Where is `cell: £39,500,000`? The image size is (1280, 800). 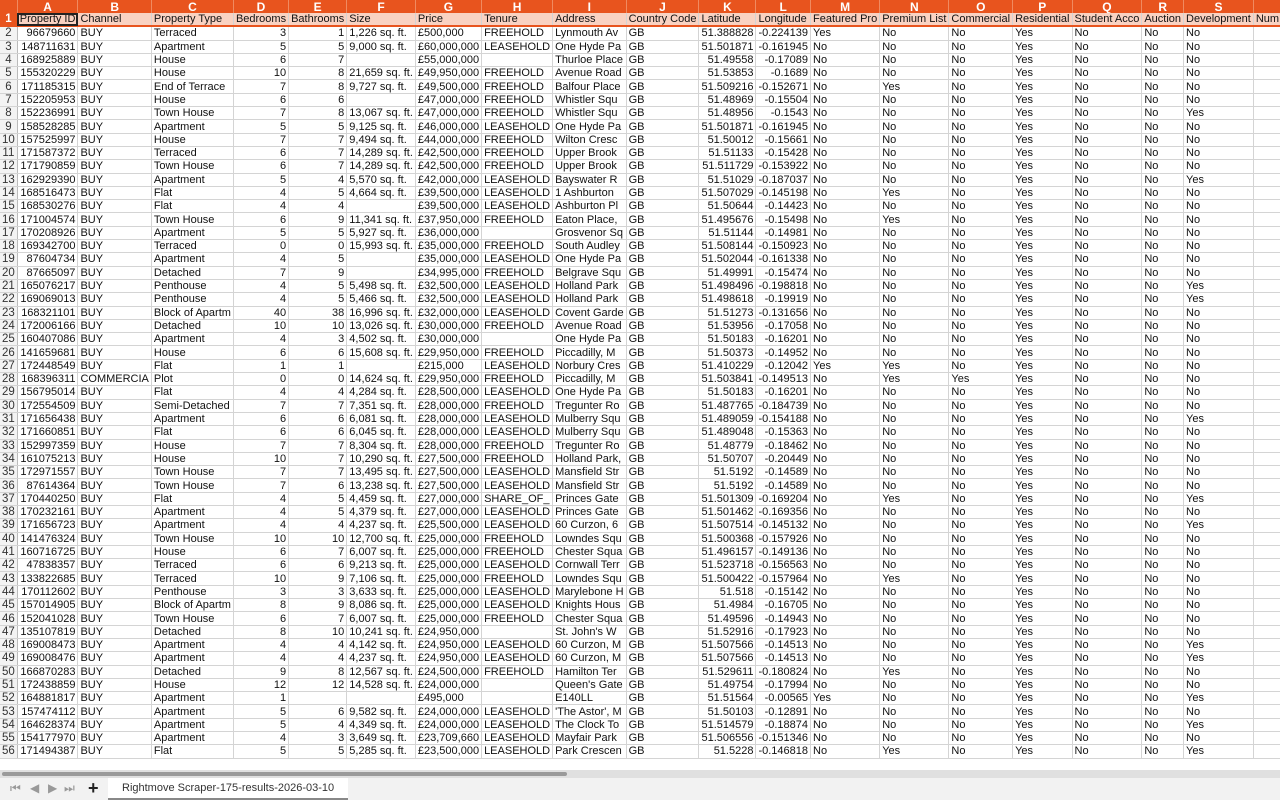 cell: £39,500,000 is located at coordinates (449, 193).